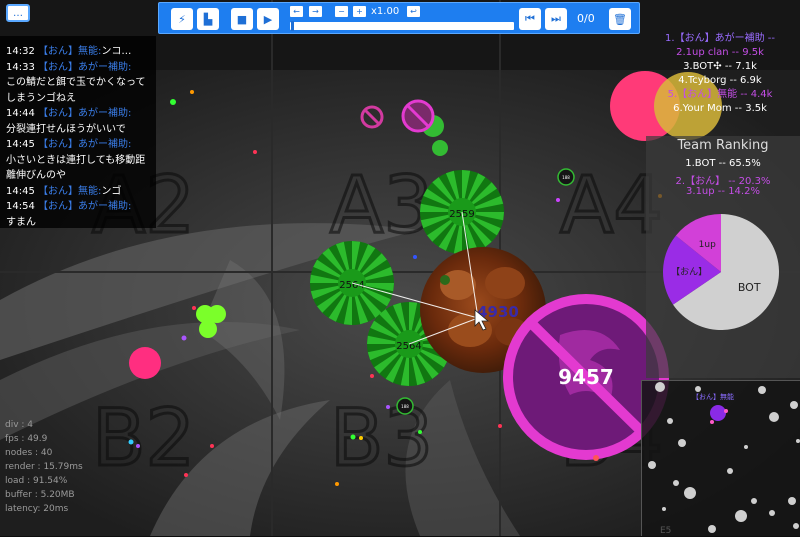 The image size is (800, 537). I want to click on minimap-sector-label: E5, so click(665, 531).